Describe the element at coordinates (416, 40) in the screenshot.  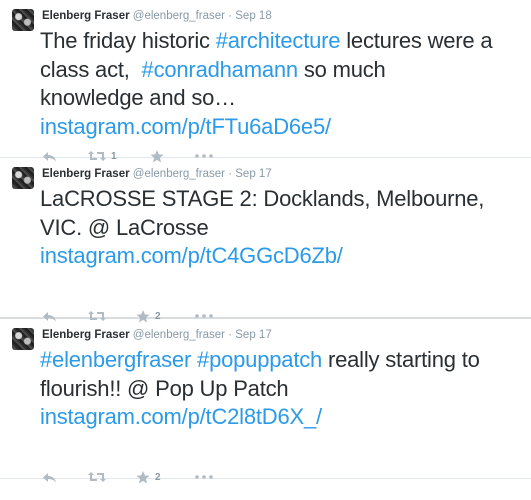
I see `text-segment: lectures were a` at that location.